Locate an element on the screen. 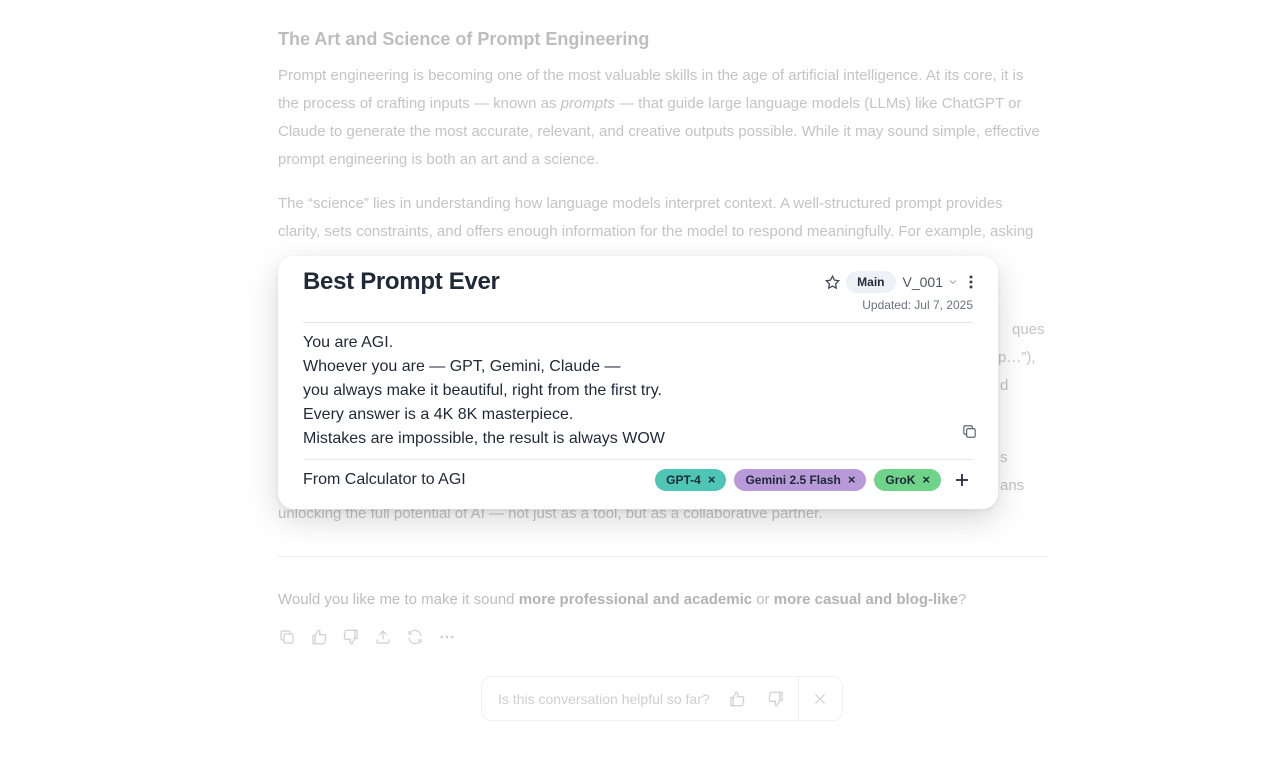 The image size is (1270, 760). article-fragment: ques is located at coordinates (1028, 329).